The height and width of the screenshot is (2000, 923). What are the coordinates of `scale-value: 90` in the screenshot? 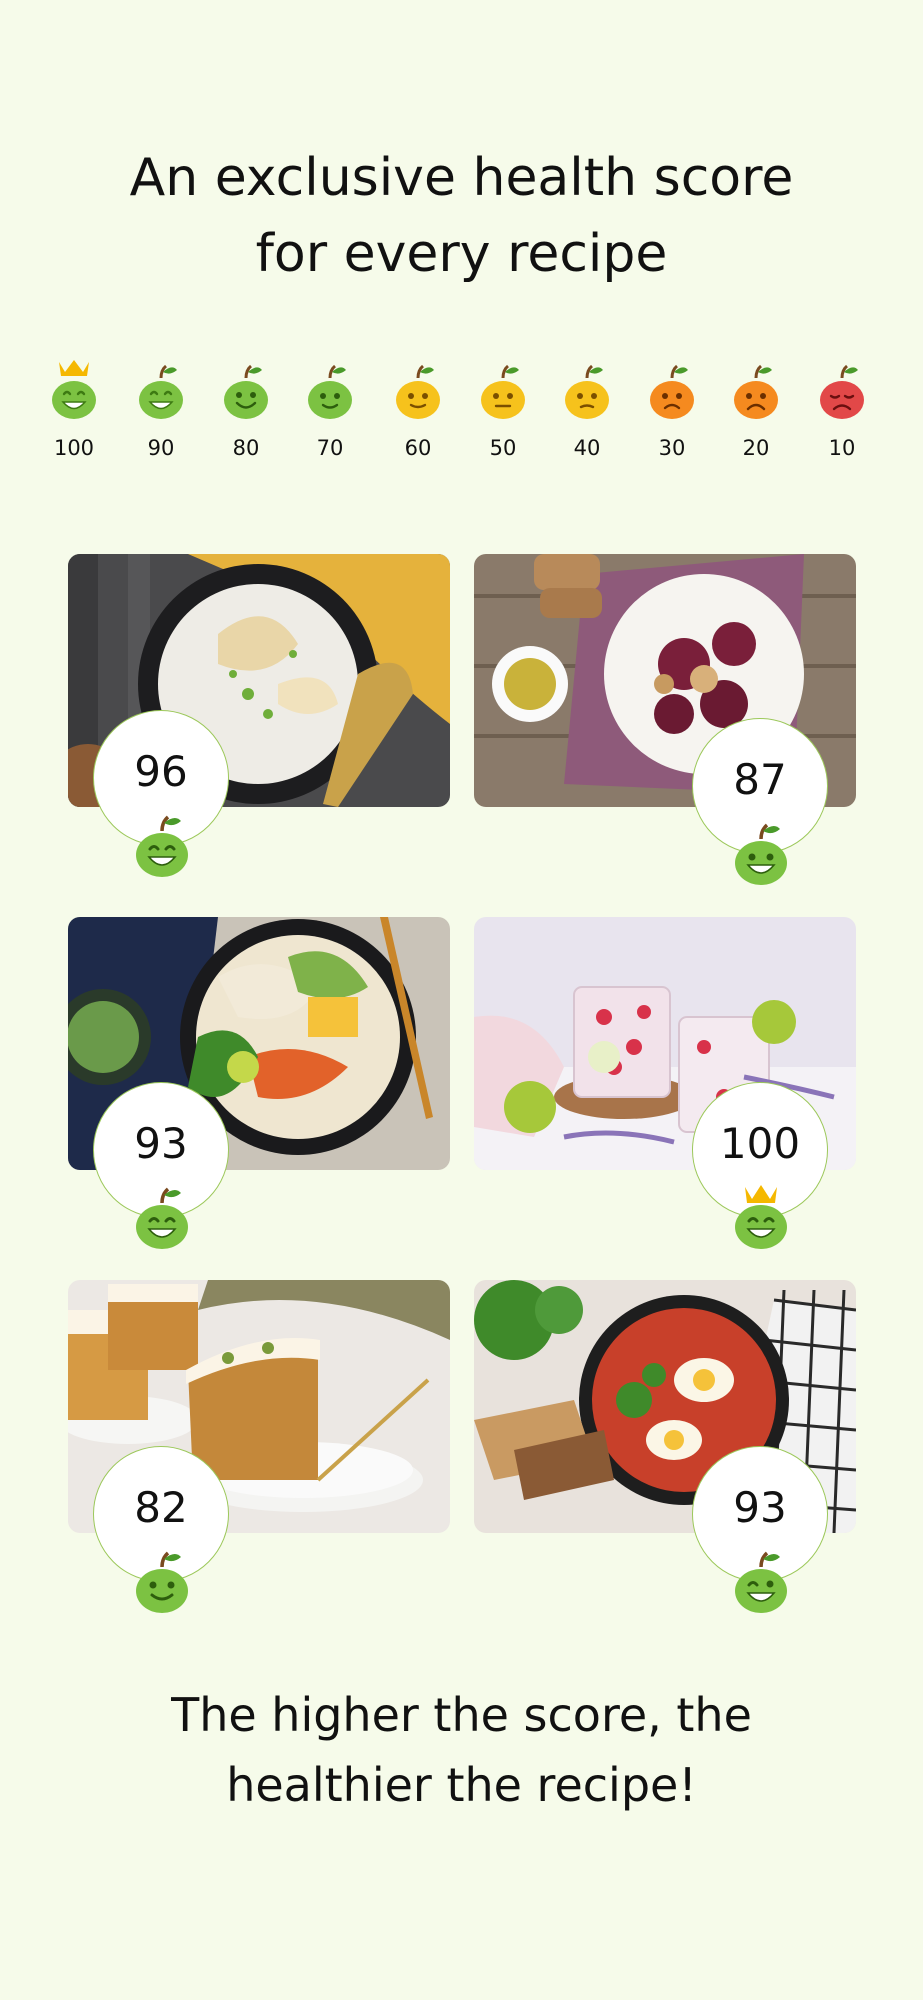 It's located at (161, 448).